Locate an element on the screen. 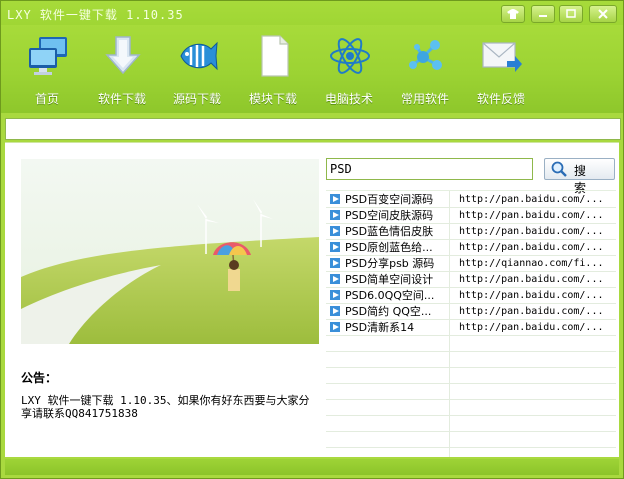 This screenshot has height=479, width=624. toolbar-tech-label: 电脑技术 is located at coordinates (348, 99).